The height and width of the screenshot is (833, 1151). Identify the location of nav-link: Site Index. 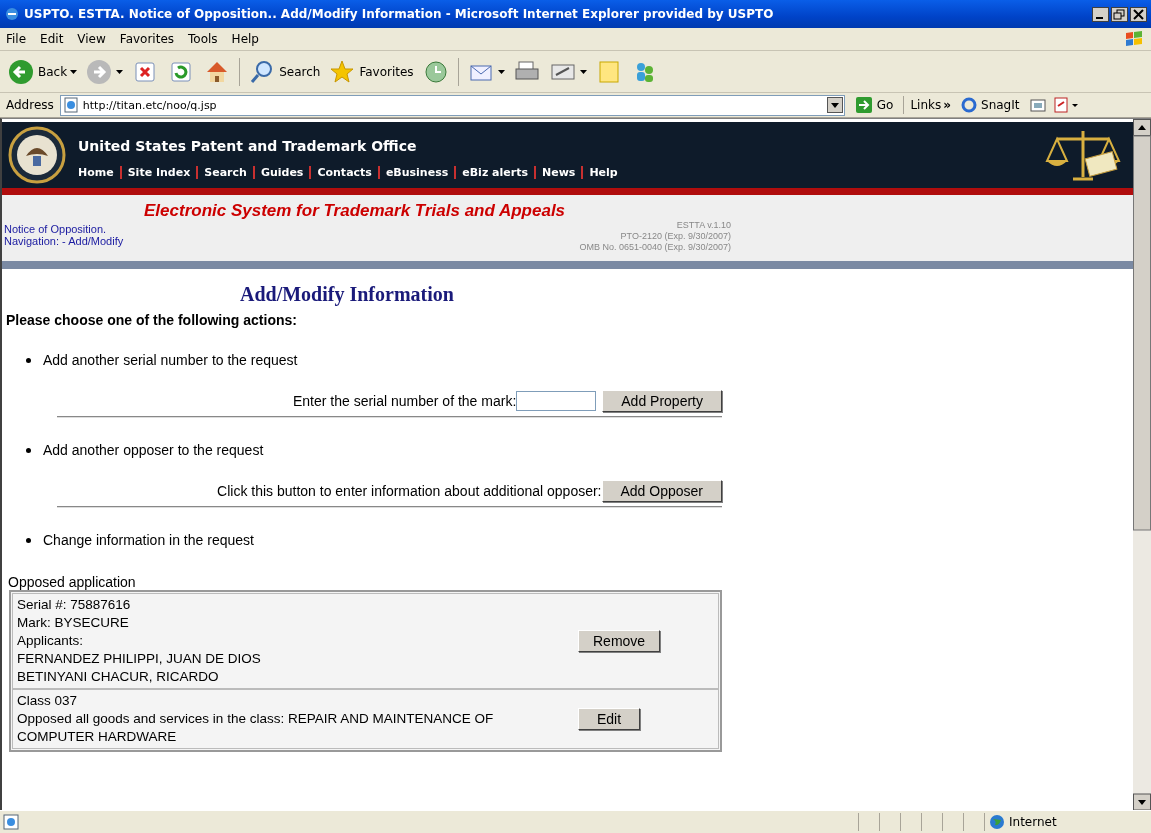
(159, 172).